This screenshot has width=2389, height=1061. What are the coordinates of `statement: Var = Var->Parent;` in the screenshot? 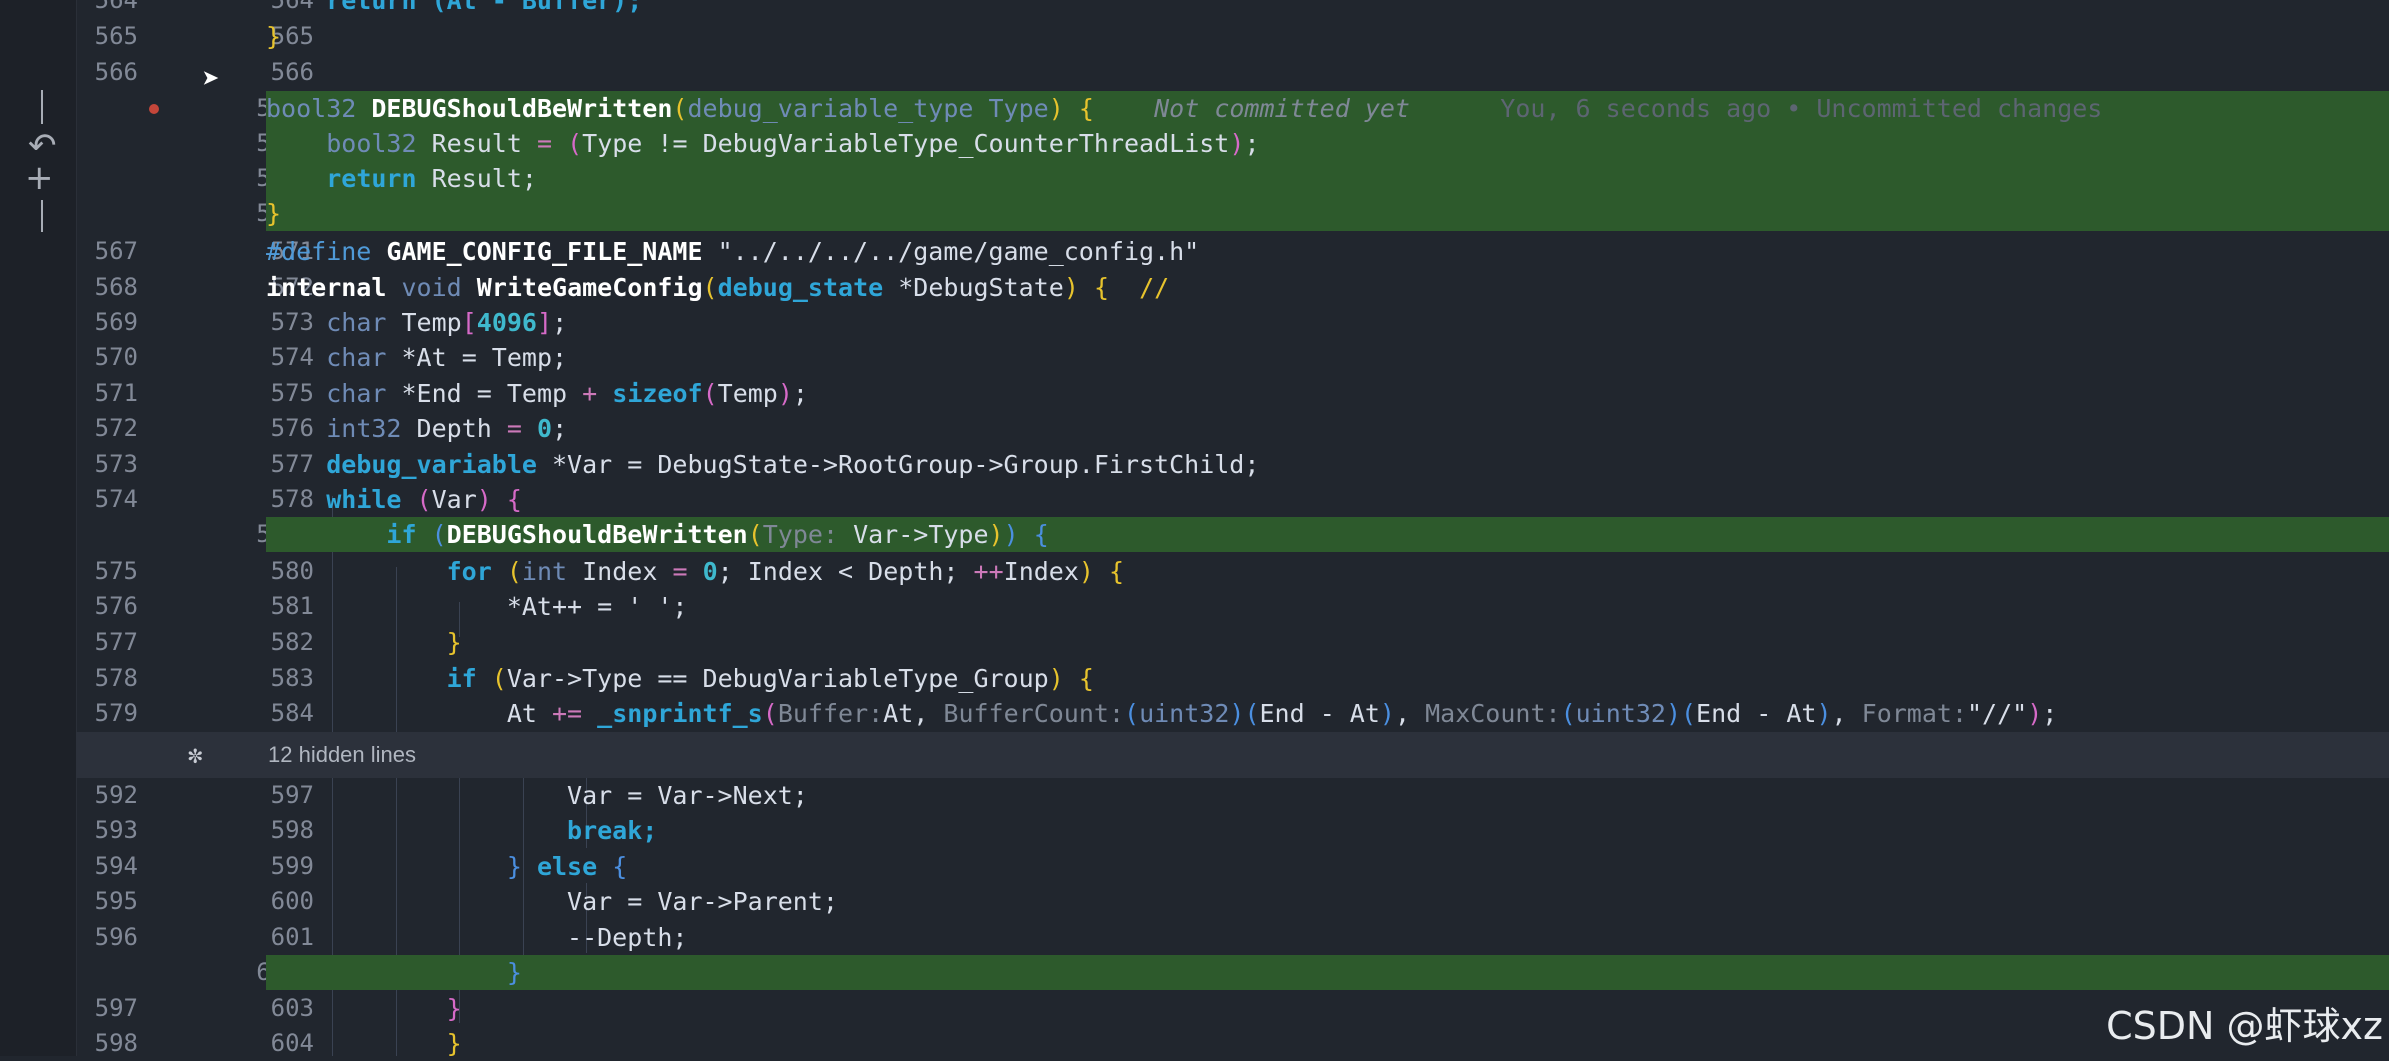 It's located at (702, 901).